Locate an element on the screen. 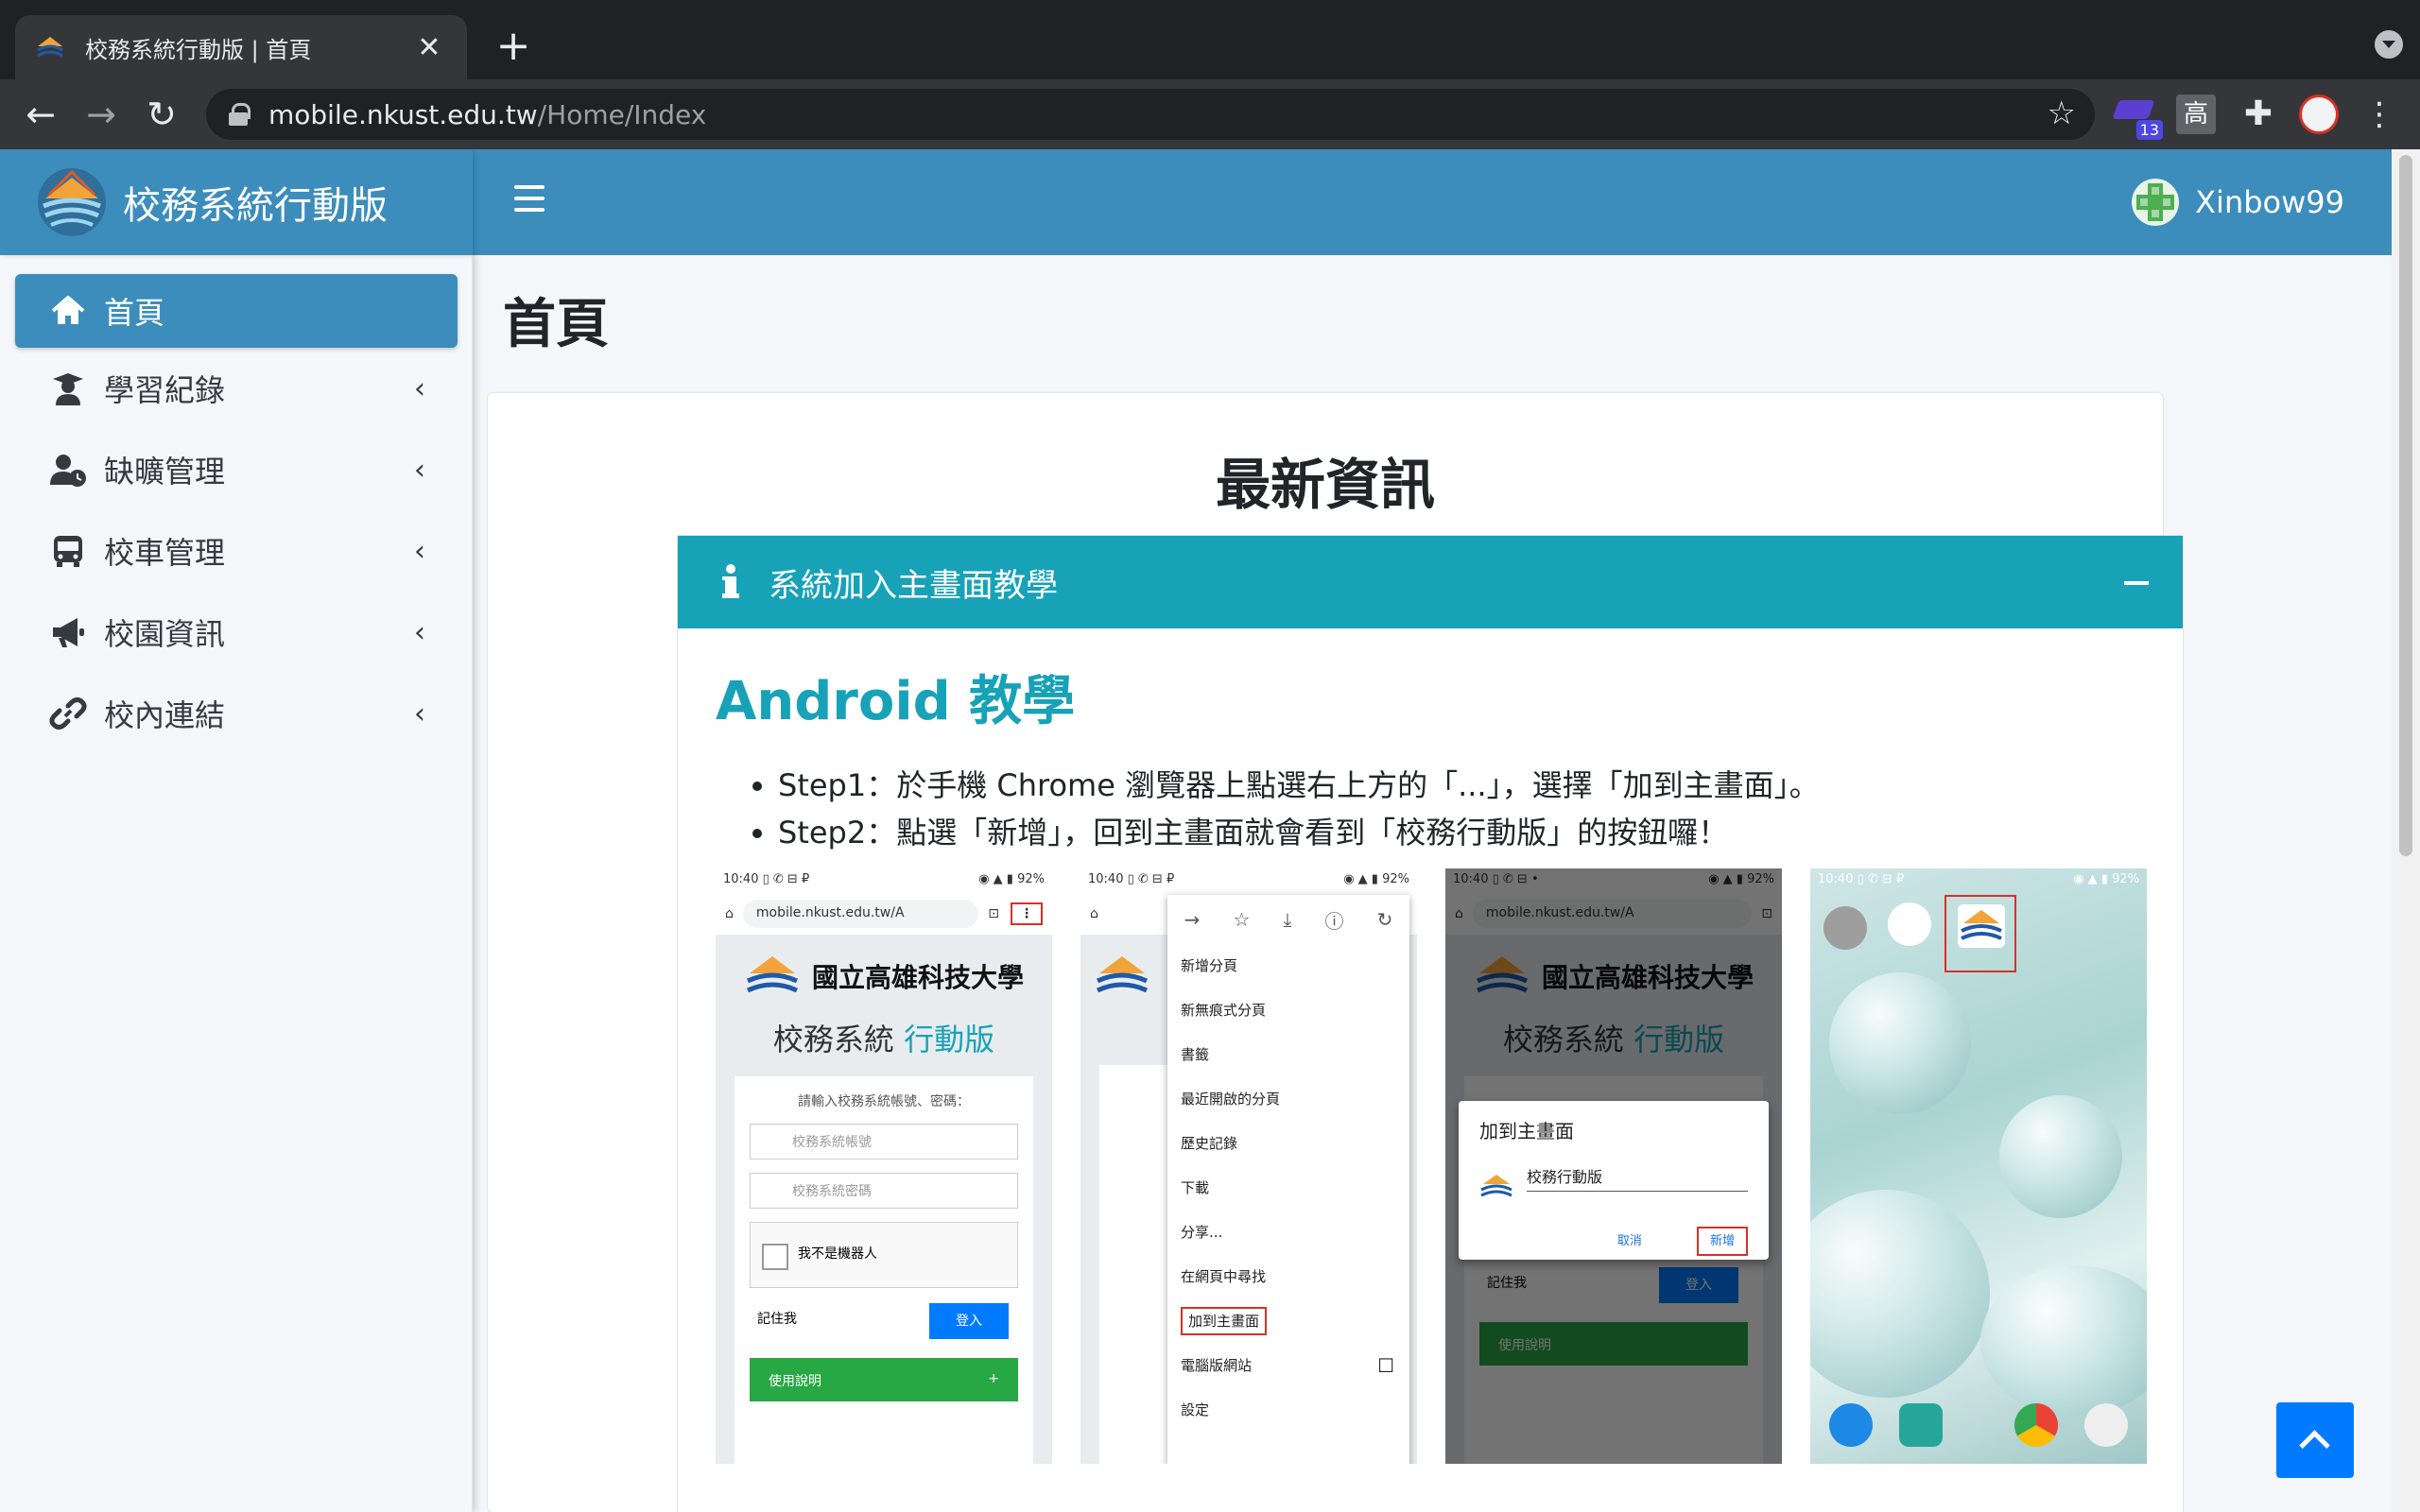 This screenshot has height=1512, width=2420. graduate-icon is located at coordinates (68, 389).